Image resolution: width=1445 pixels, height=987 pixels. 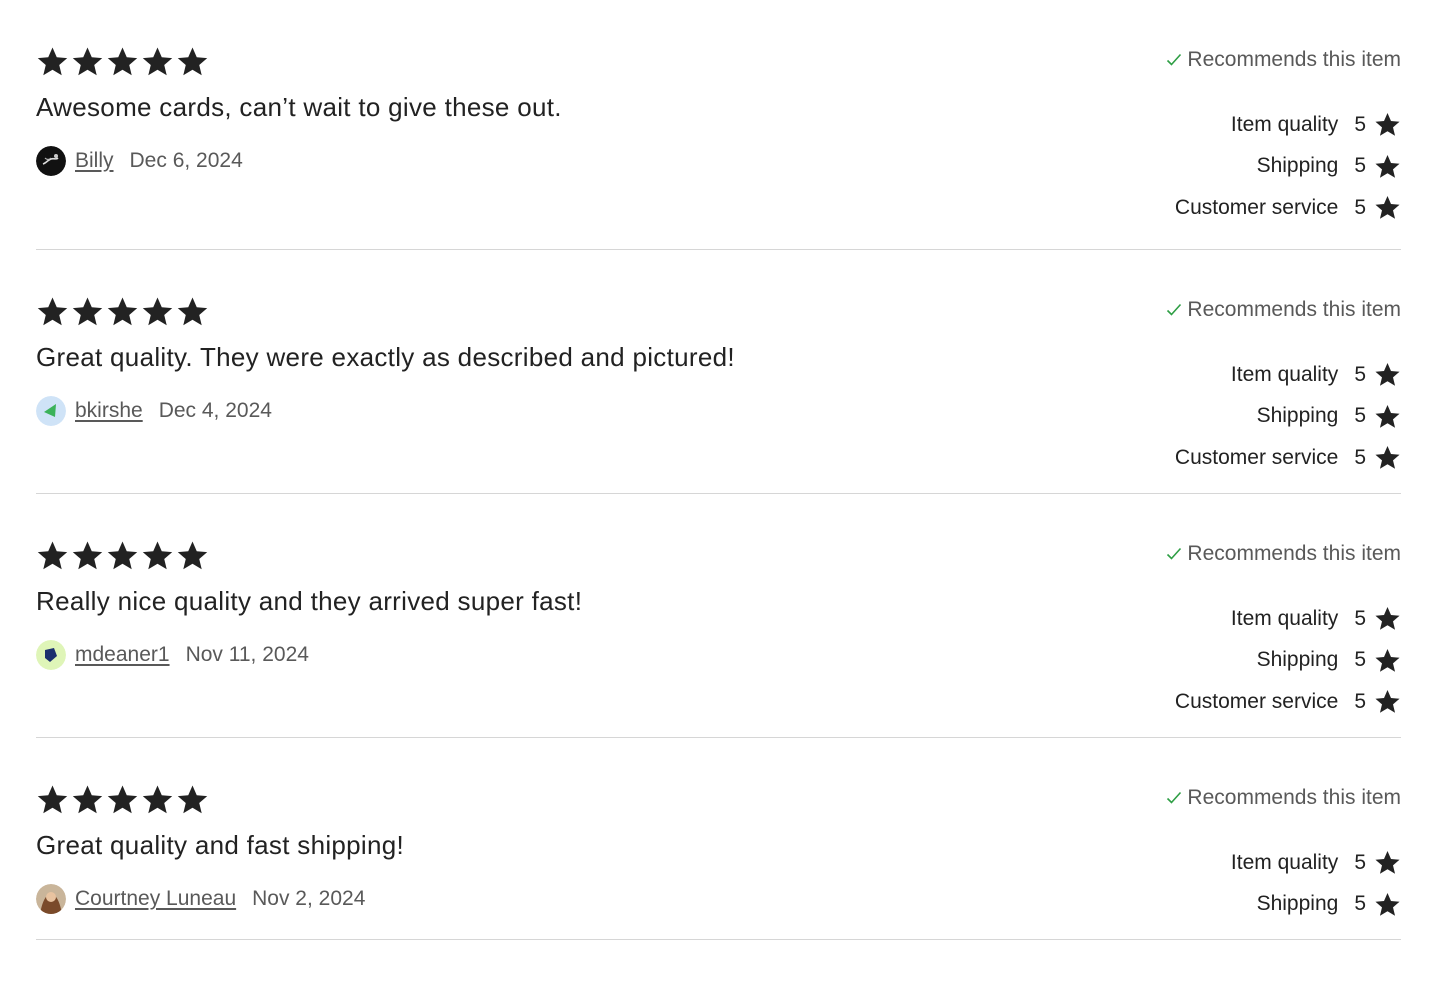 I want to click on review-date: Nov 11, 2024, so click(x=247, y=654).